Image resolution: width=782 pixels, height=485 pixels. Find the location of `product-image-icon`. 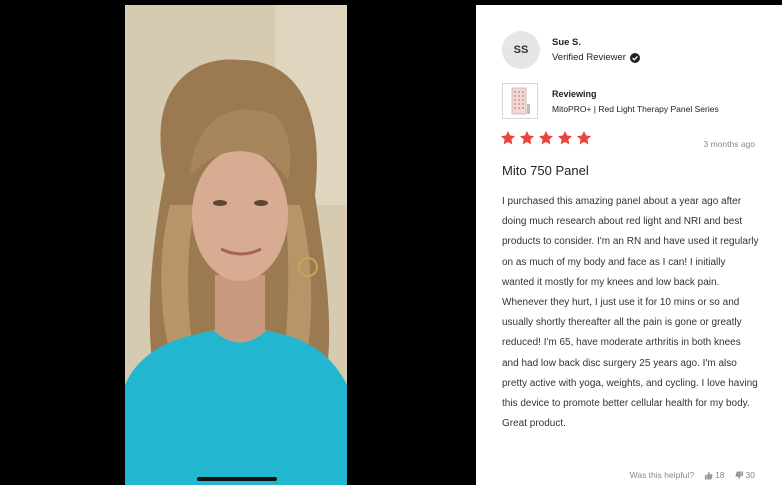

product-image-icon is located at coordinates (520, 101).